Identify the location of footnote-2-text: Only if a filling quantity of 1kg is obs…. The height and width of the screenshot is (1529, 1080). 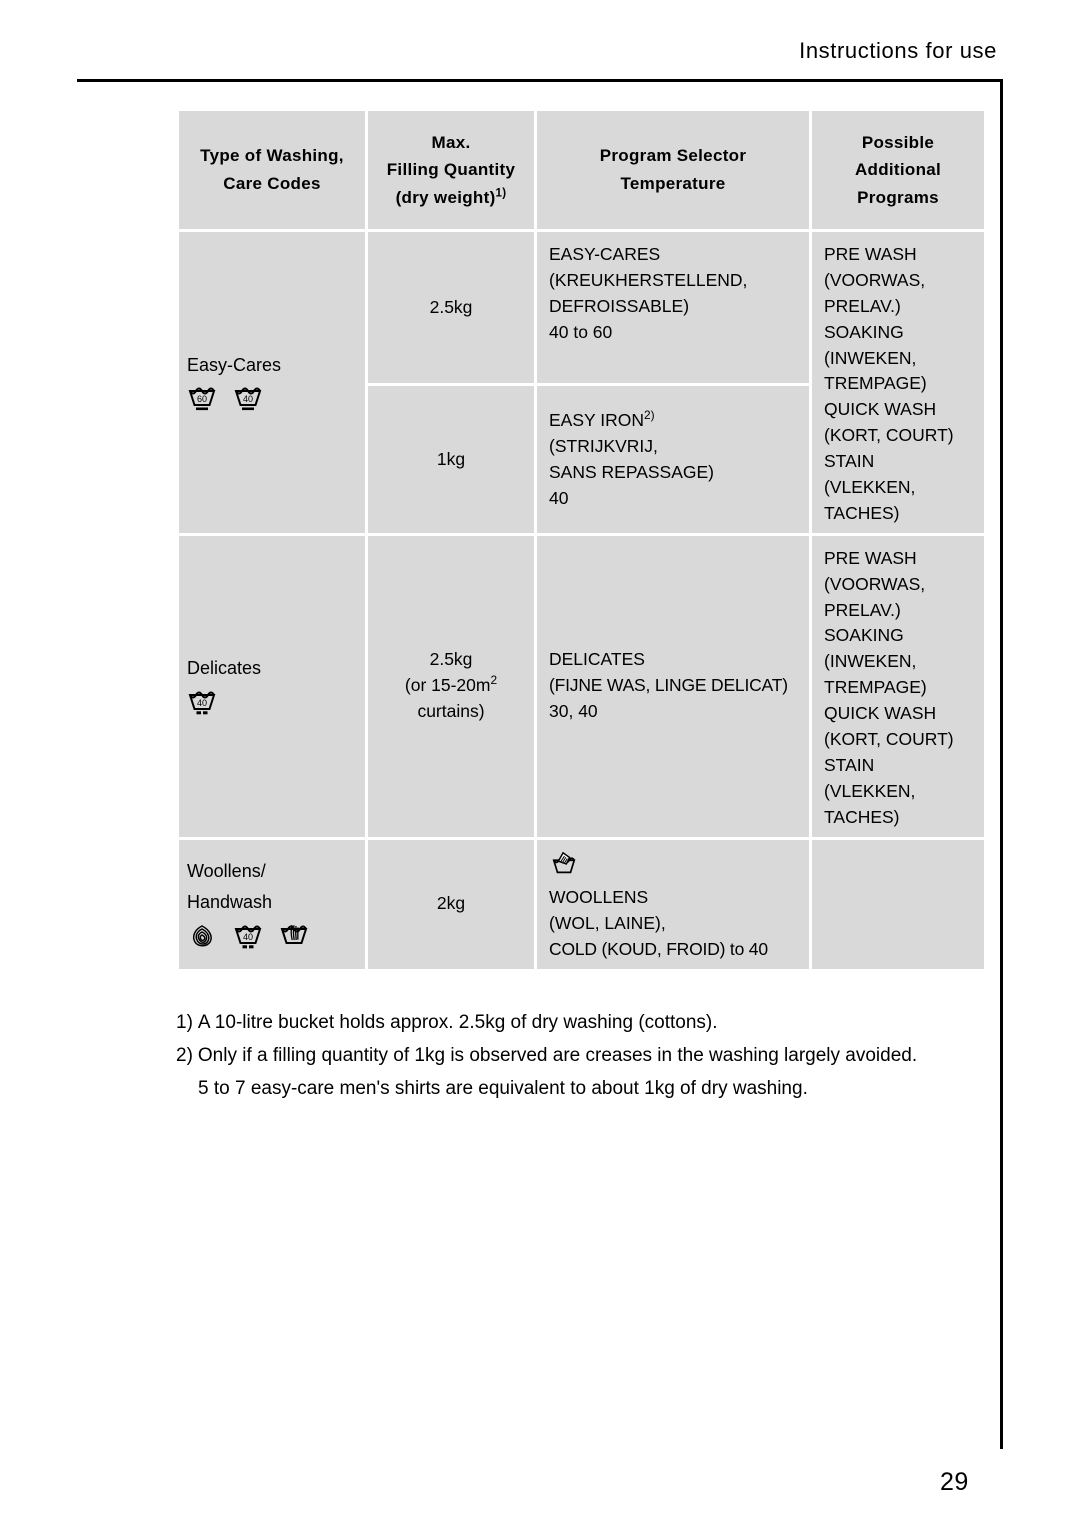
(557, 1055).